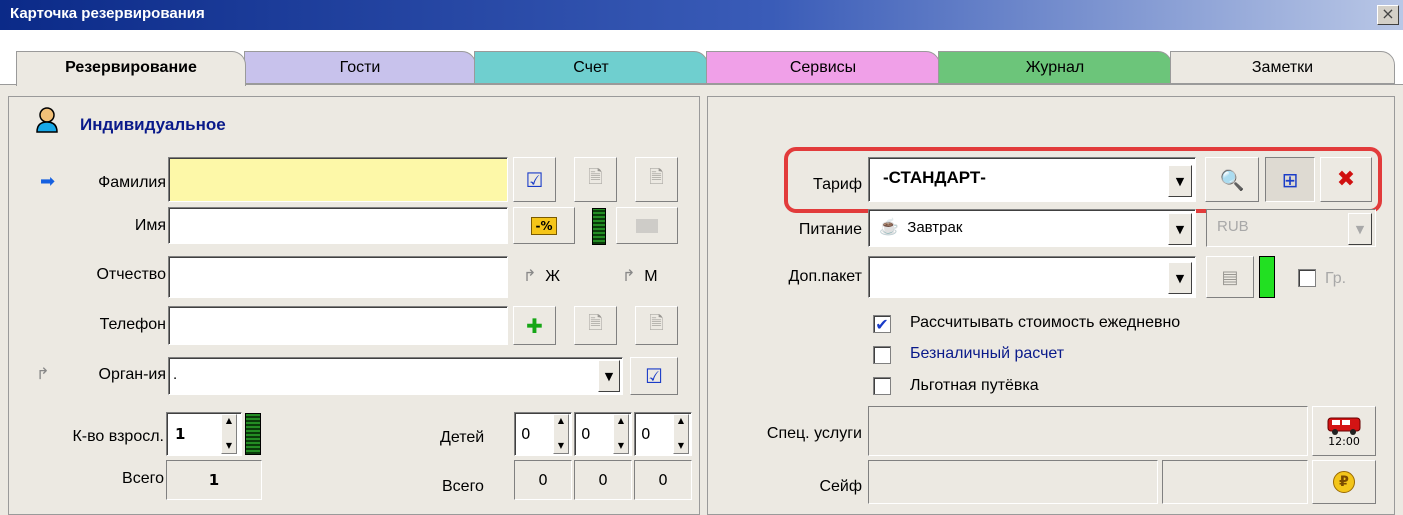 The width and height of the screenshot is (1403, 515). Describe the element at coordinates (132, 374) in the screenshot. I see `org-label: Орган-ия` at that location.